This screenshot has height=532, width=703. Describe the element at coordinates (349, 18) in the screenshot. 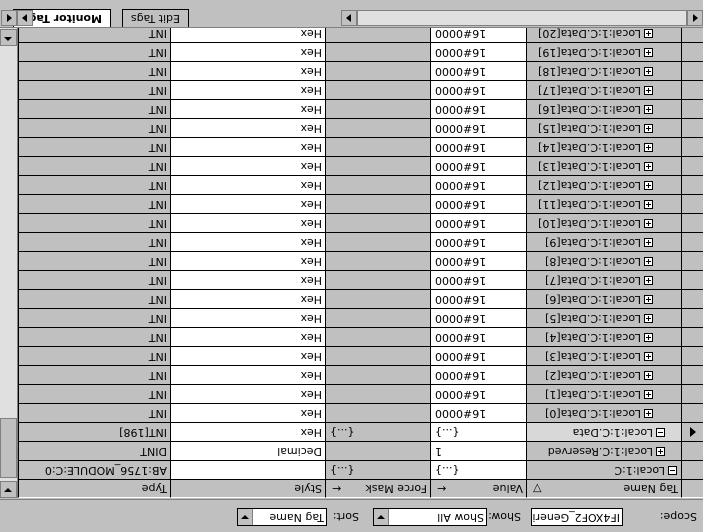

I see `scroll-right-button` at that location.